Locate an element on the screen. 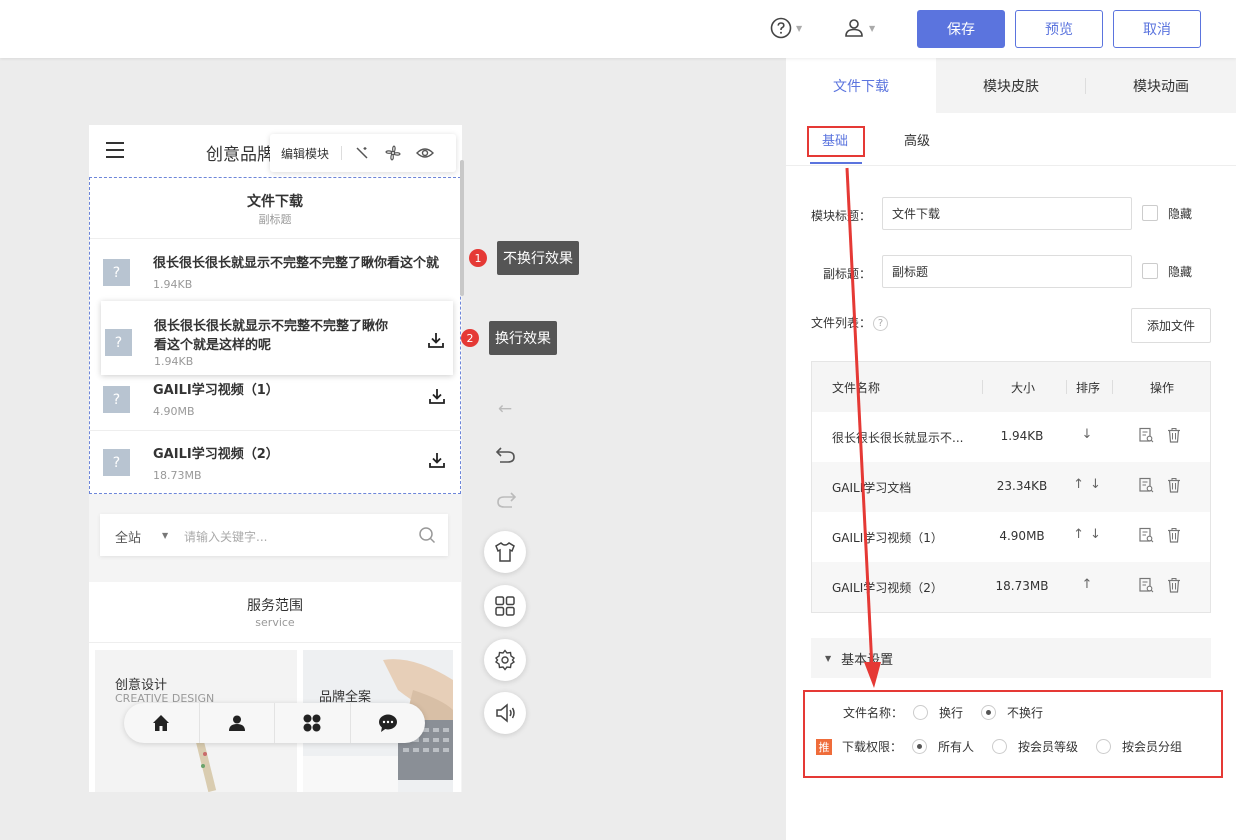  hide-title-checkbox is located at coordinates (1150, 213).